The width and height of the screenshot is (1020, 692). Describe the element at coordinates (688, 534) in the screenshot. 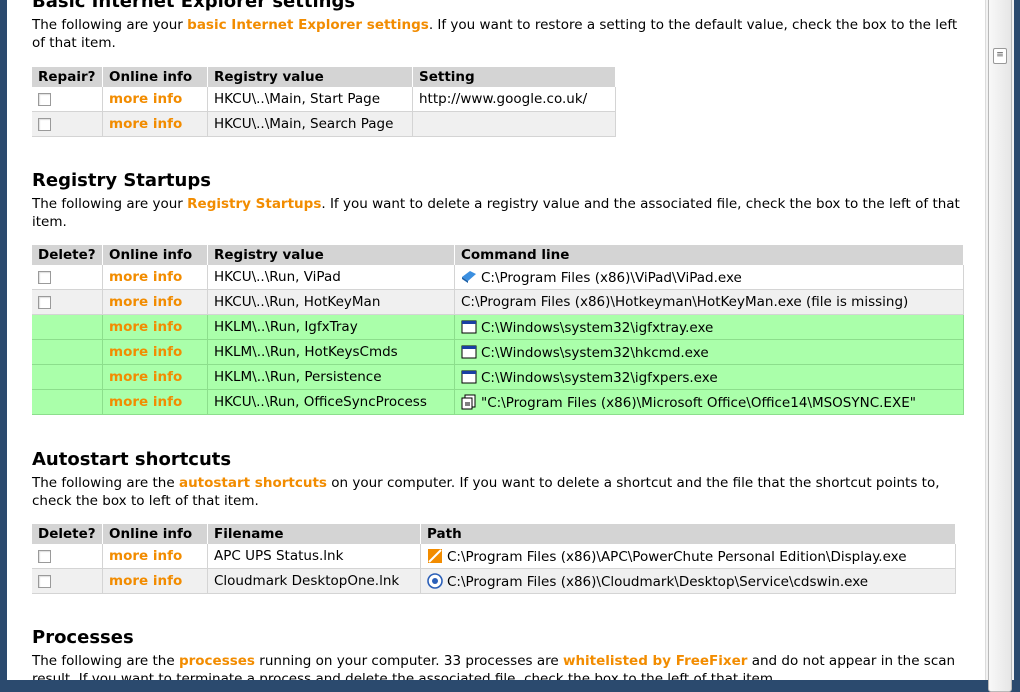

I see `col-header-path: Path` at that location.